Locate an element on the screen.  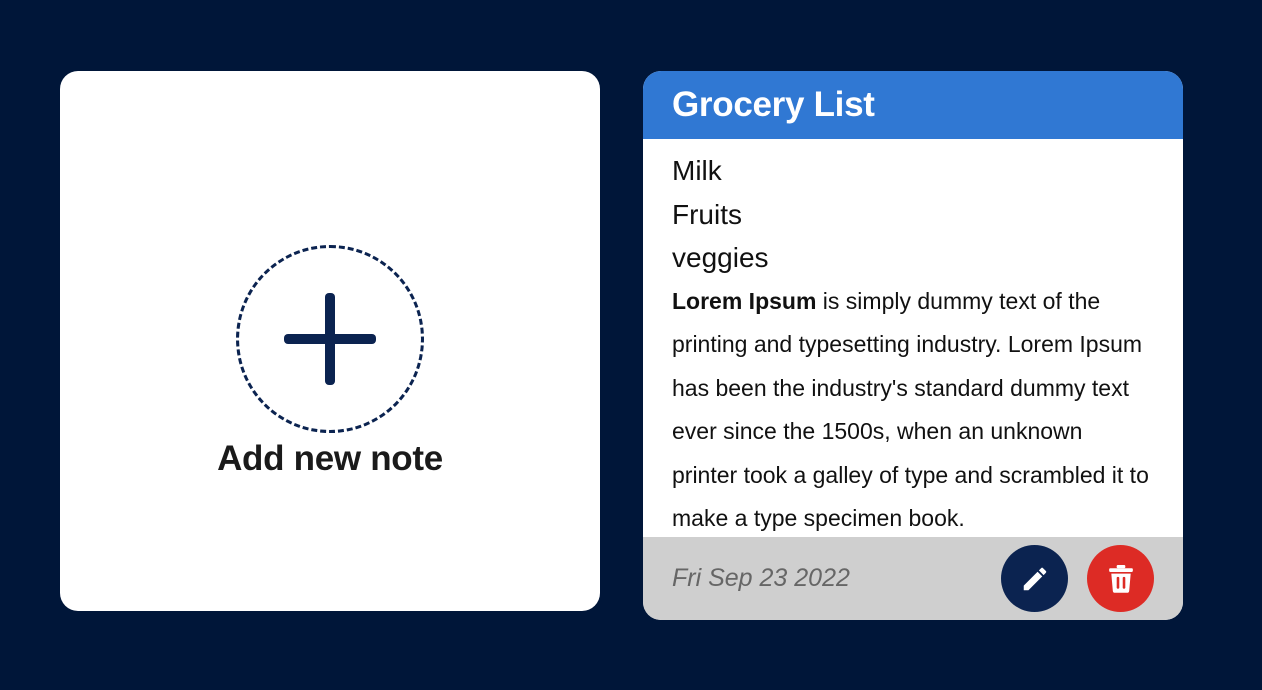
list-item: Milk is located at coordinates (697, 170).